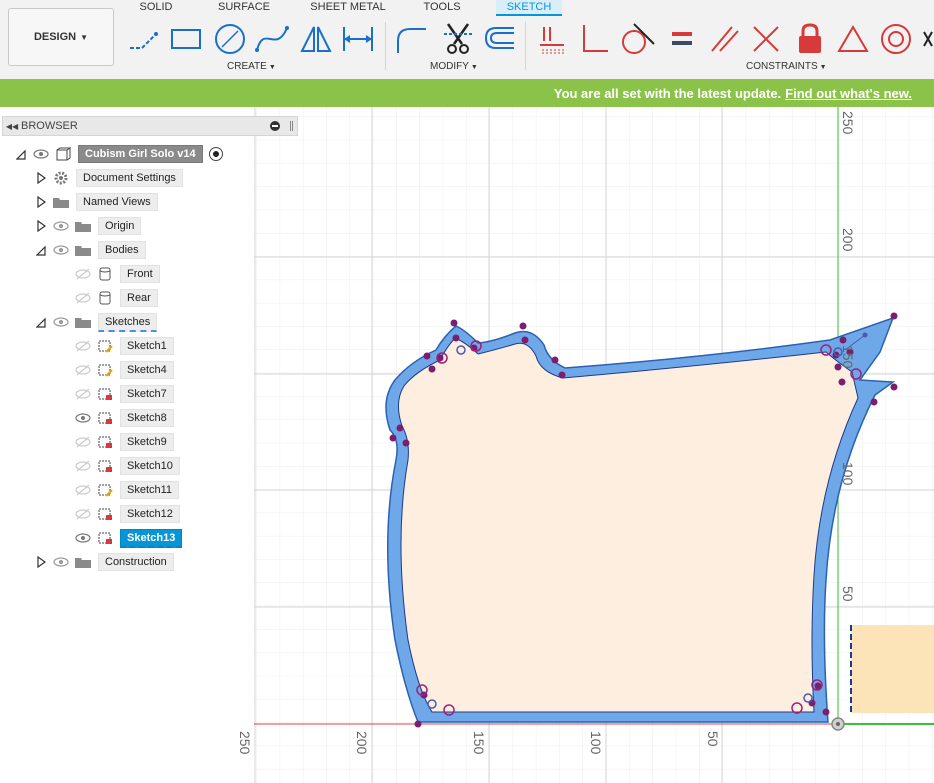 This screenshot has width=934, height=783. I want to click on chevron-down-icon: ▼, so click(84, 37).